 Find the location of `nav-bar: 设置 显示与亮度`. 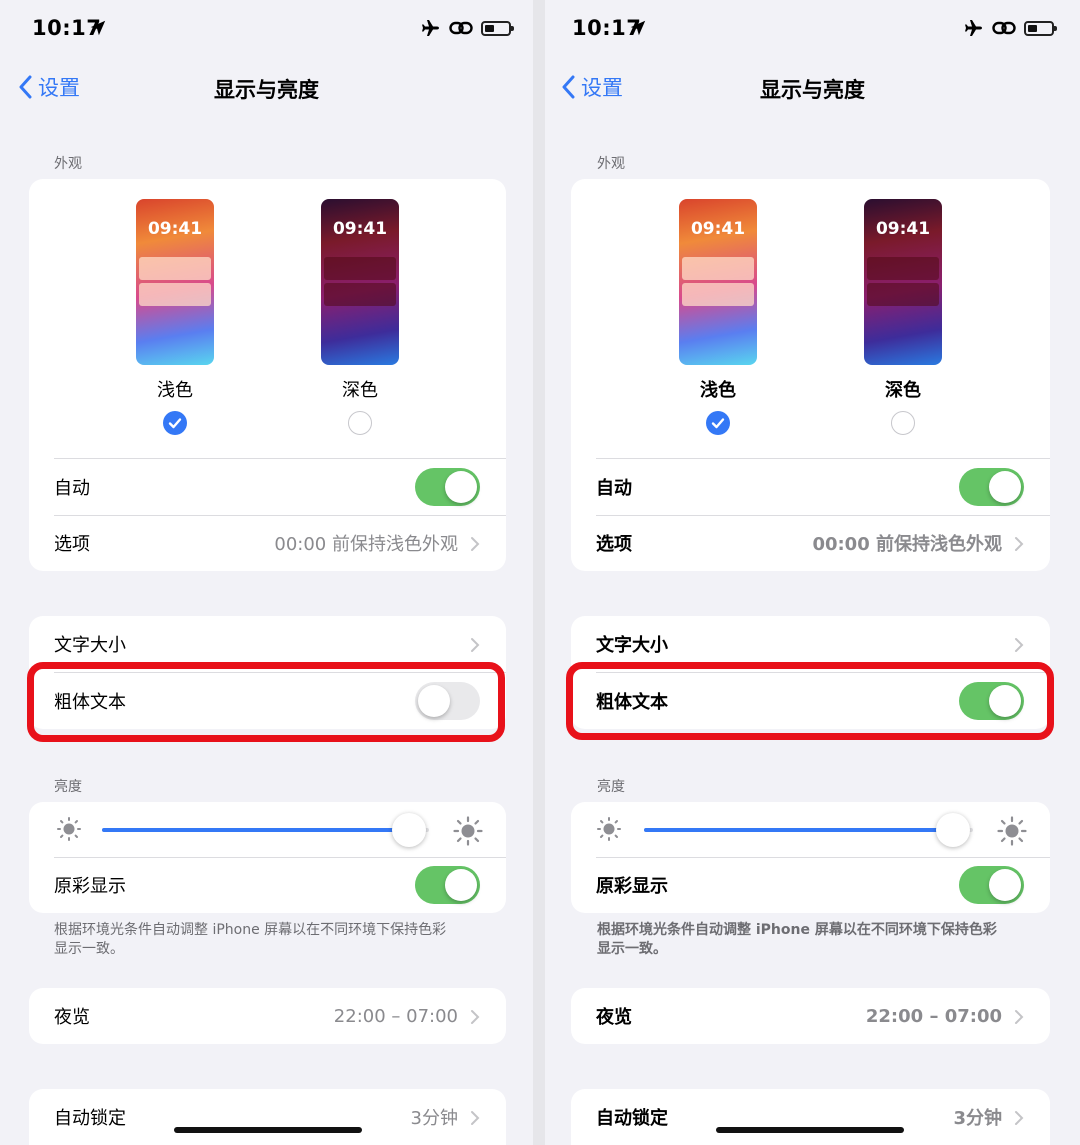

nav-bar: 设置 显示与亮度 is located at coordinates (812, 88).